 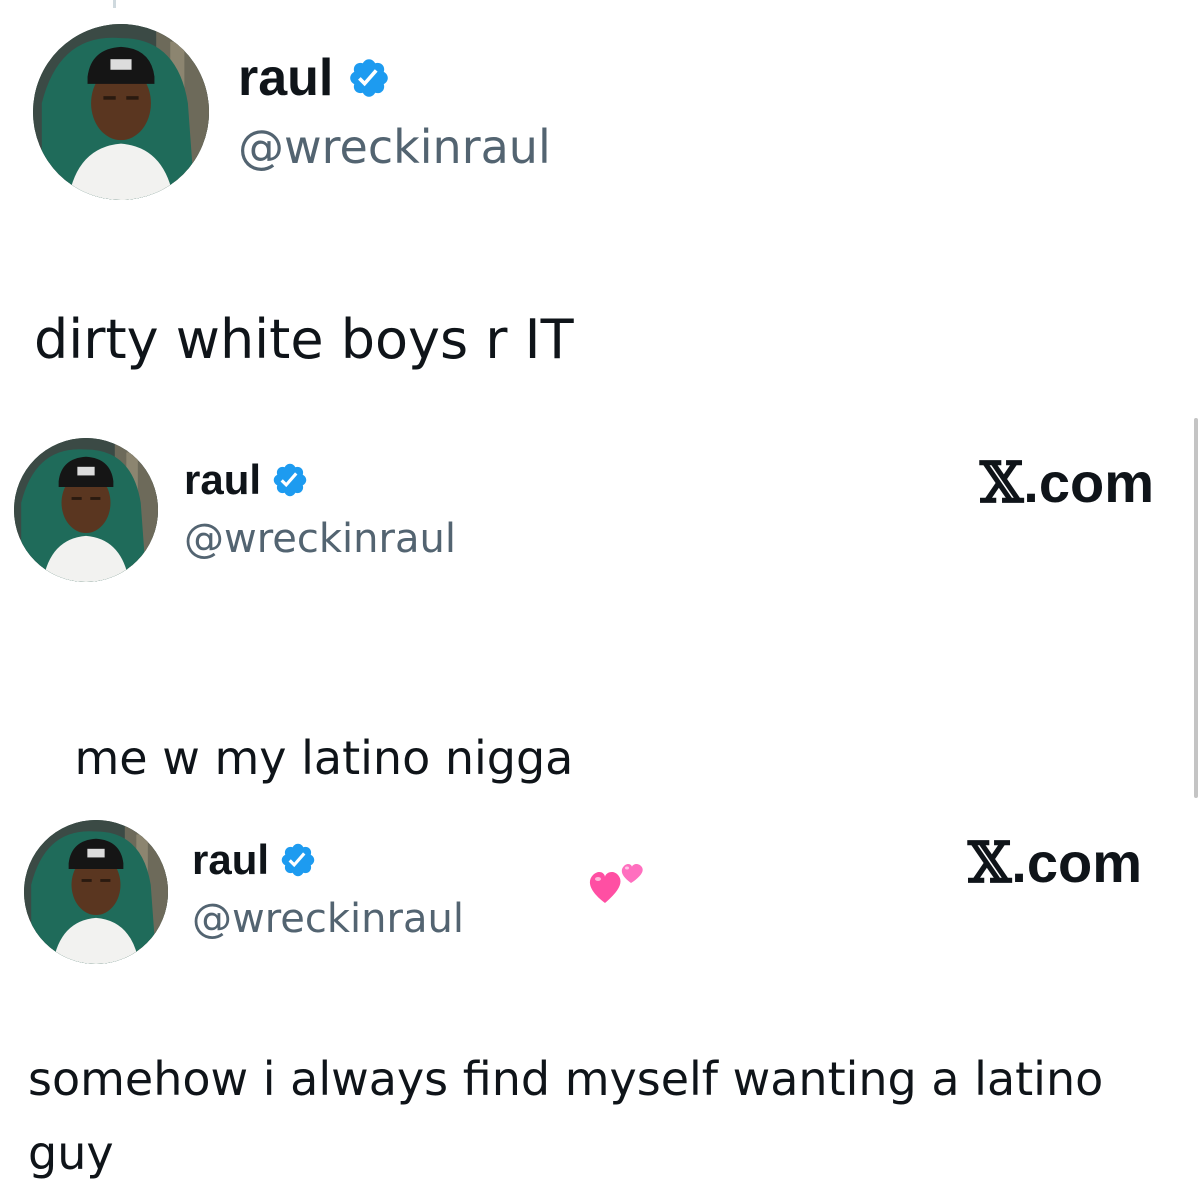 I want to click on two-hearts-icon, so click(x=618, y=820).